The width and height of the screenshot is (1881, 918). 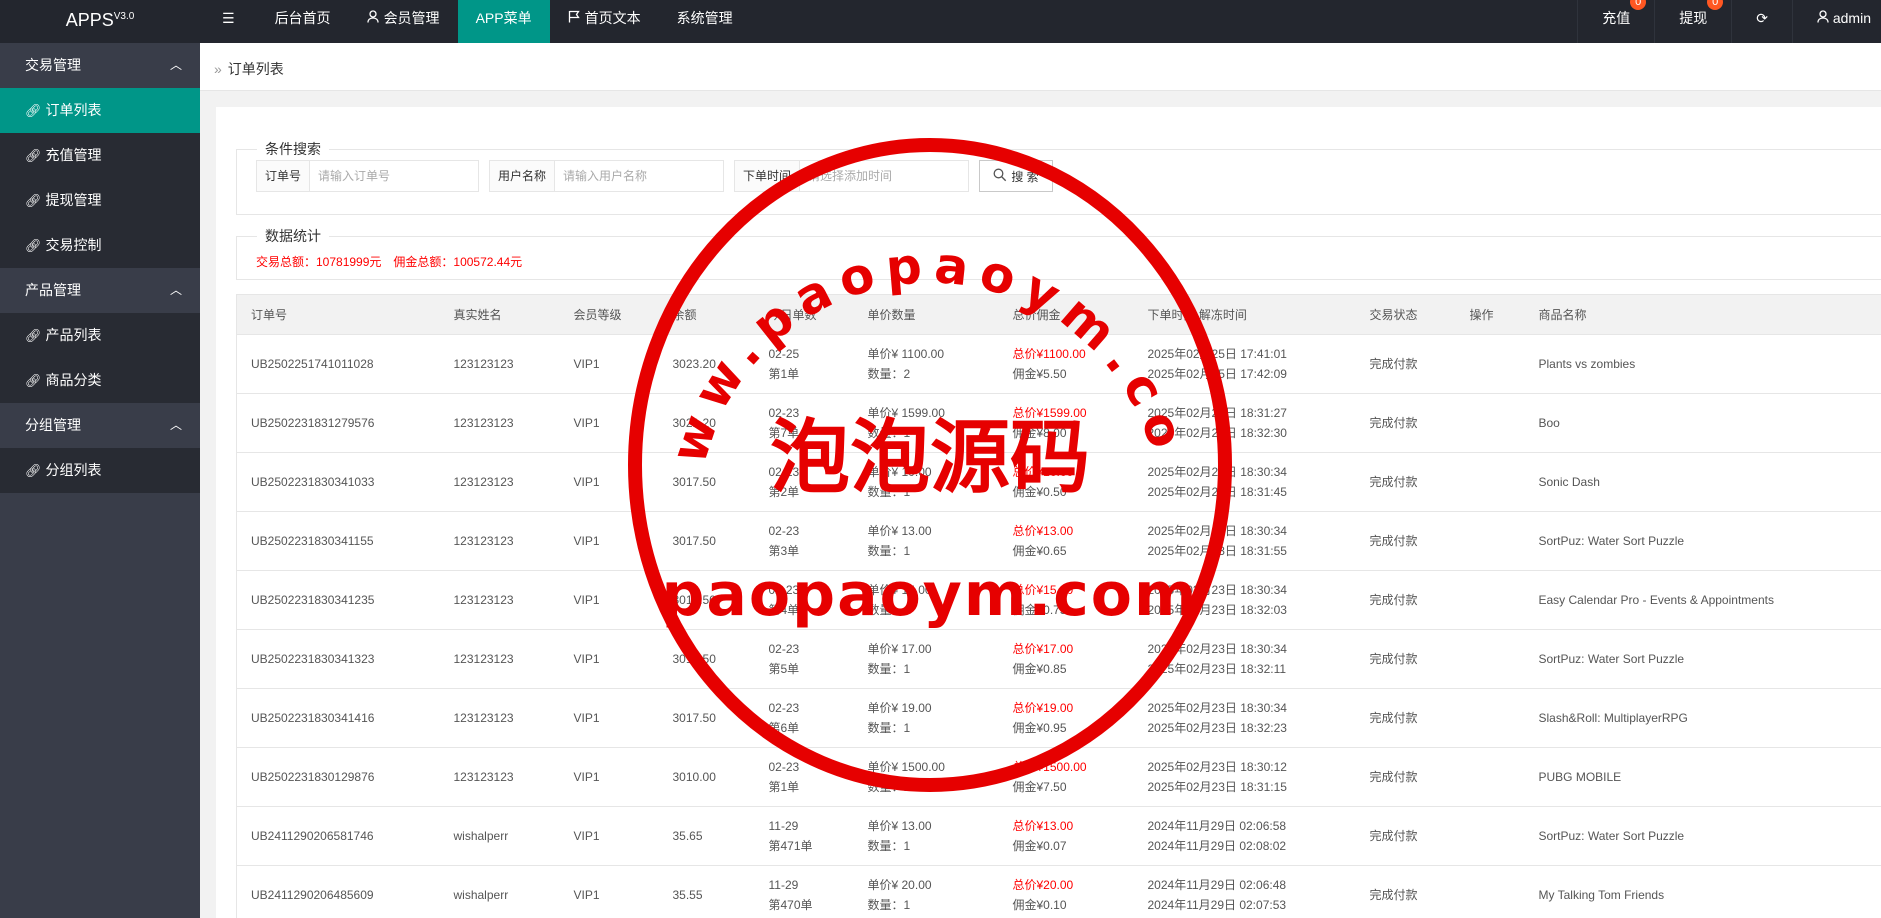 What do you see at coordinates (100, 245) in the screenshot?
I see `sidebar-item-trade-control: 🔗︎ 交易控制` at bounding box center [100, 245].